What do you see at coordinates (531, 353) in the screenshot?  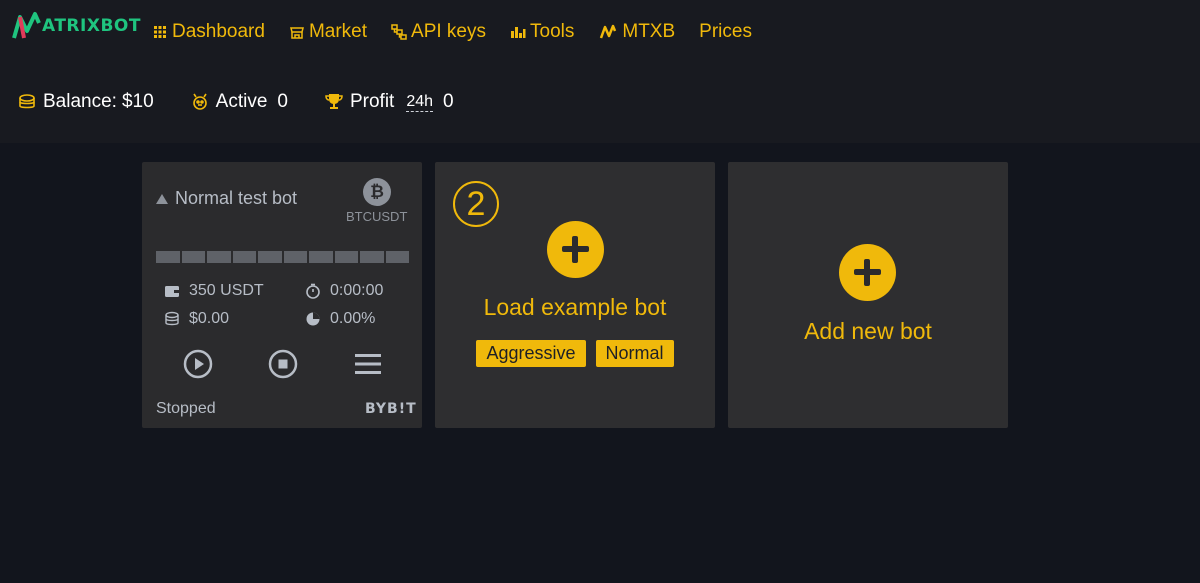 I see `example-tag-aggressive: Aggressive` at bounding box center [531, 353].